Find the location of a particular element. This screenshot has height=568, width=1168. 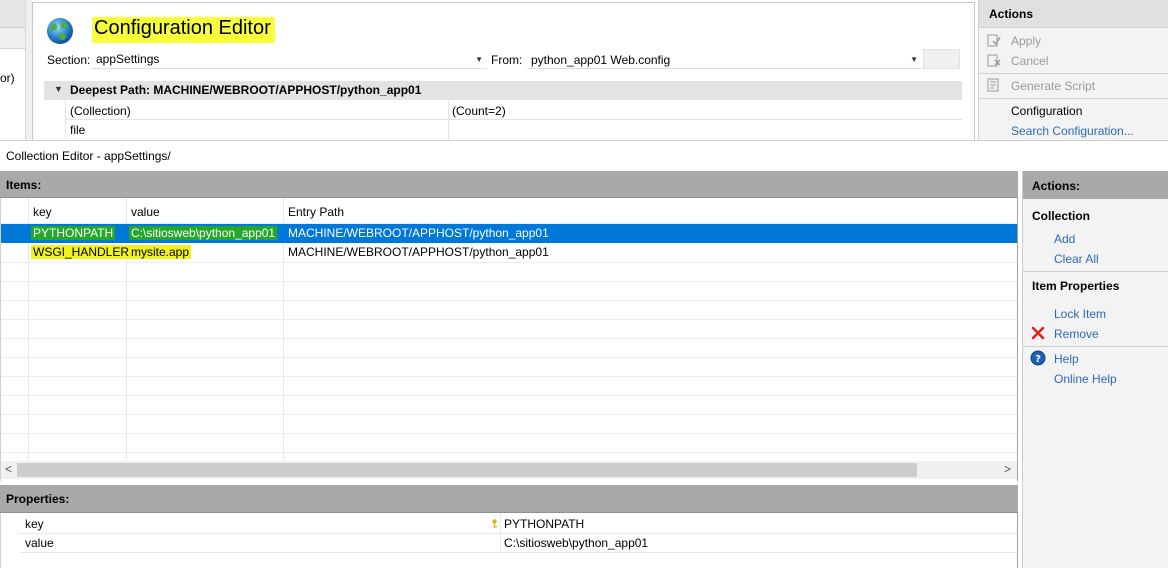

script-icon is located at coordinates (993, 85).